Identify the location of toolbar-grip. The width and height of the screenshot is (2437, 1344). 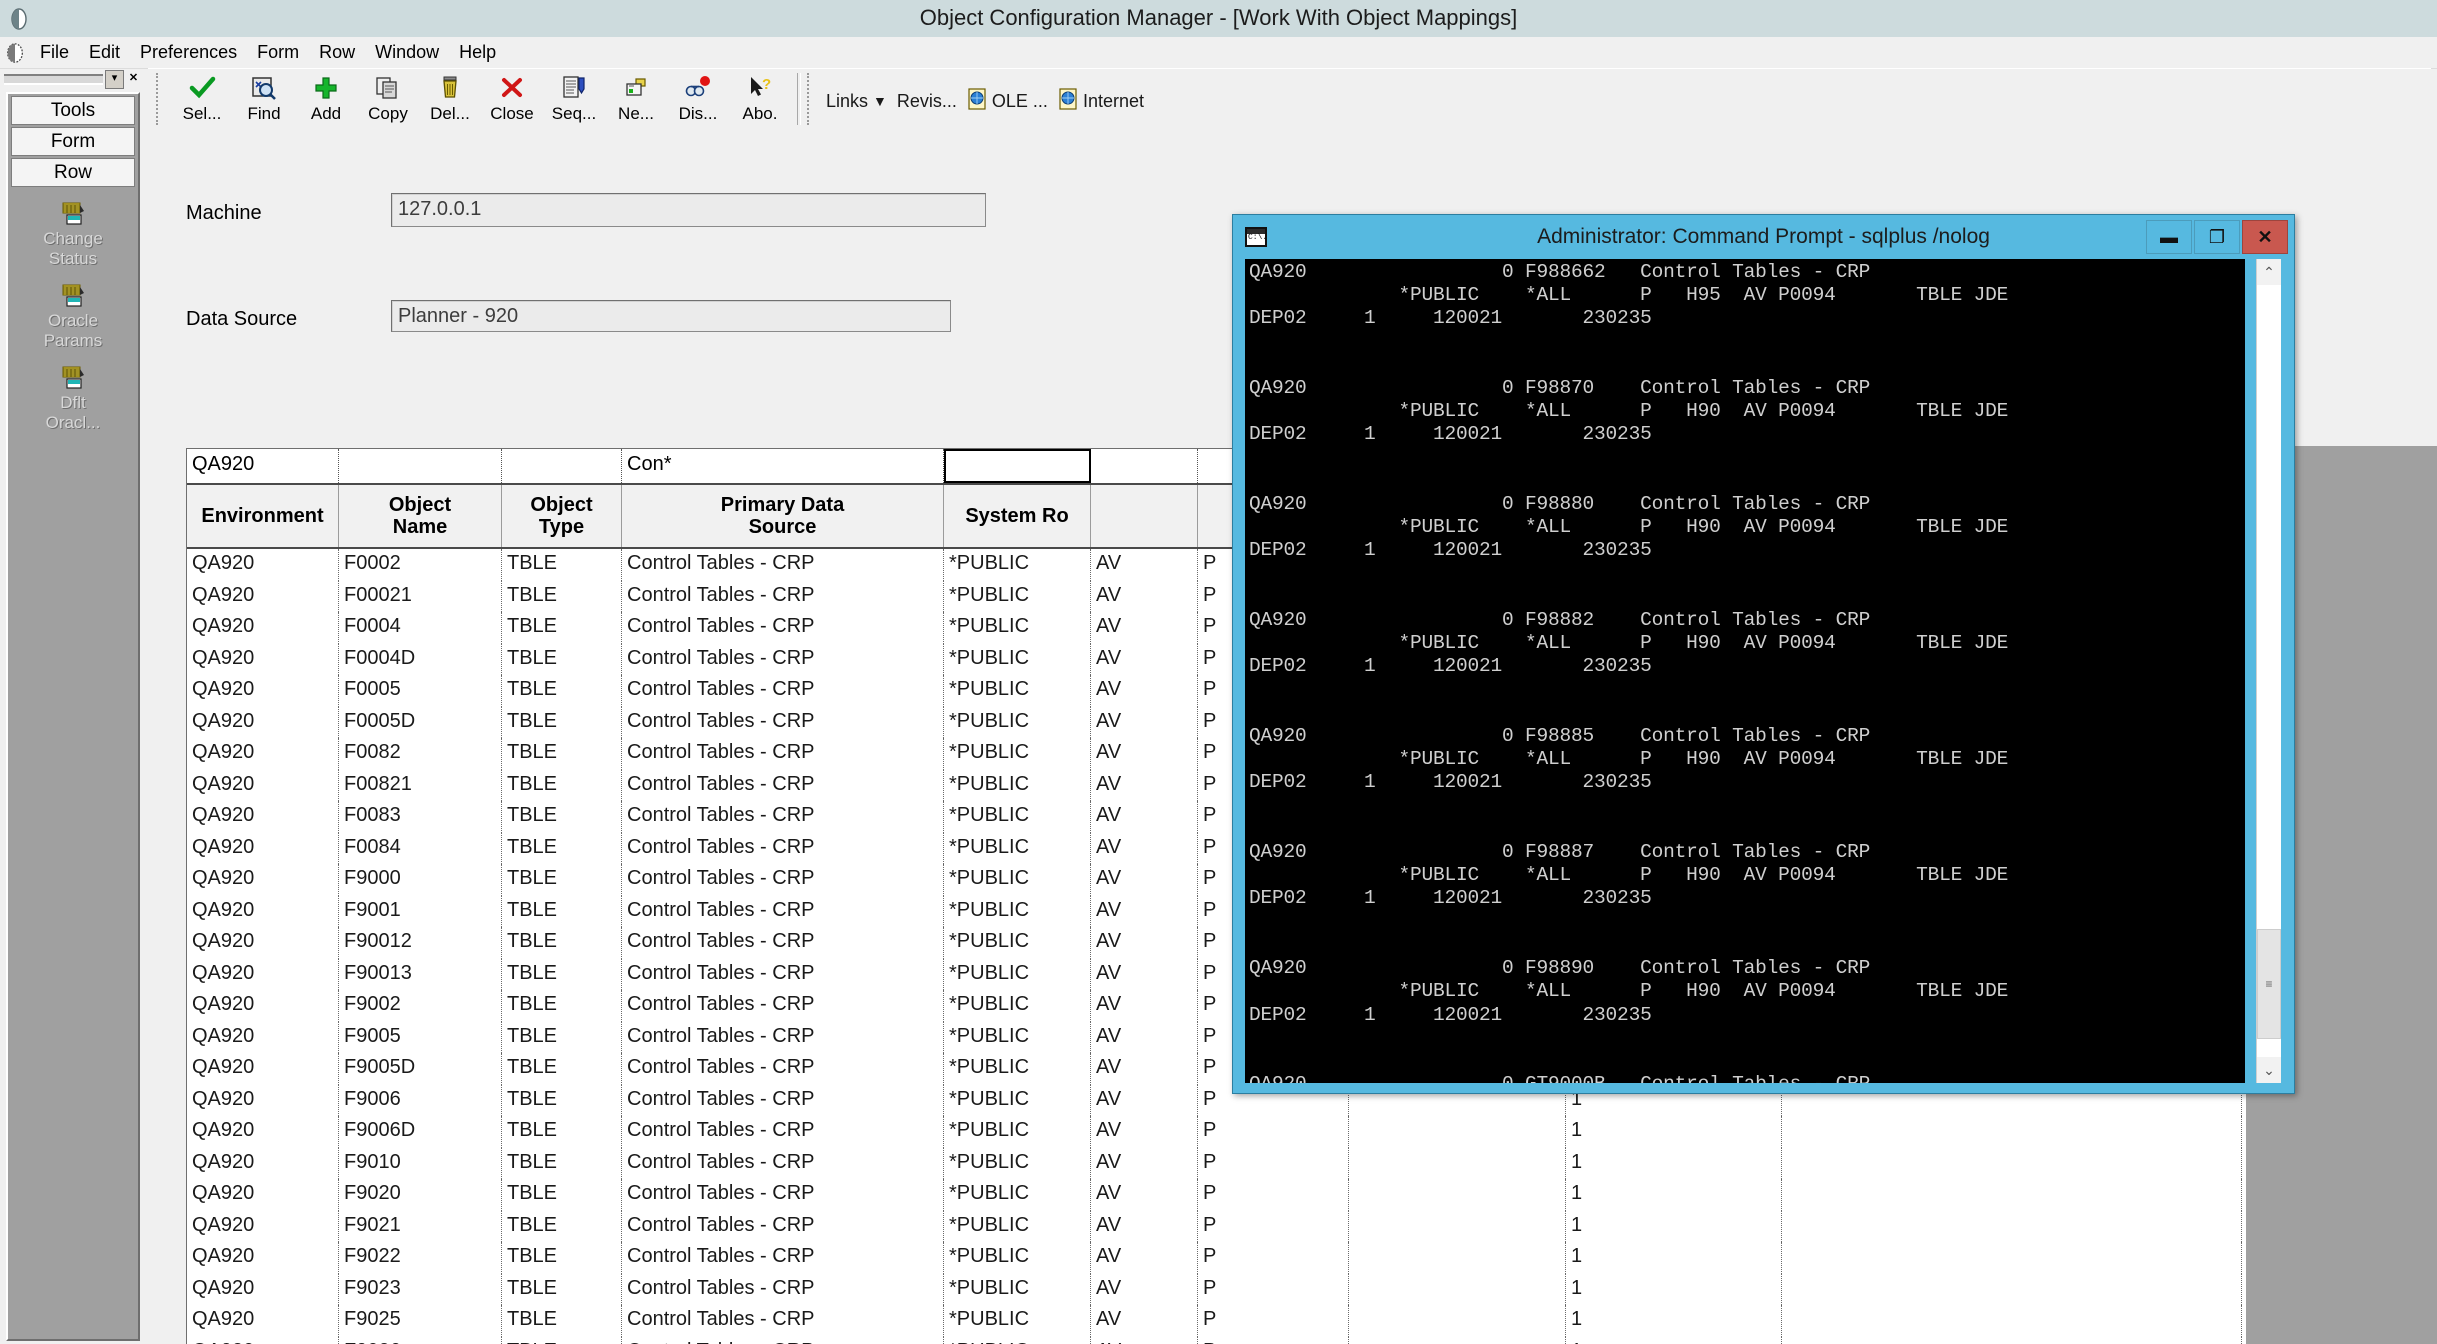
(159, 99).